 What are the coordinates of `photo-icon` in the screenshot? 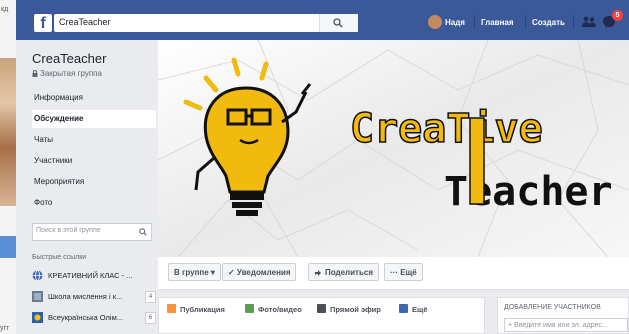 It's located at (249, 308).